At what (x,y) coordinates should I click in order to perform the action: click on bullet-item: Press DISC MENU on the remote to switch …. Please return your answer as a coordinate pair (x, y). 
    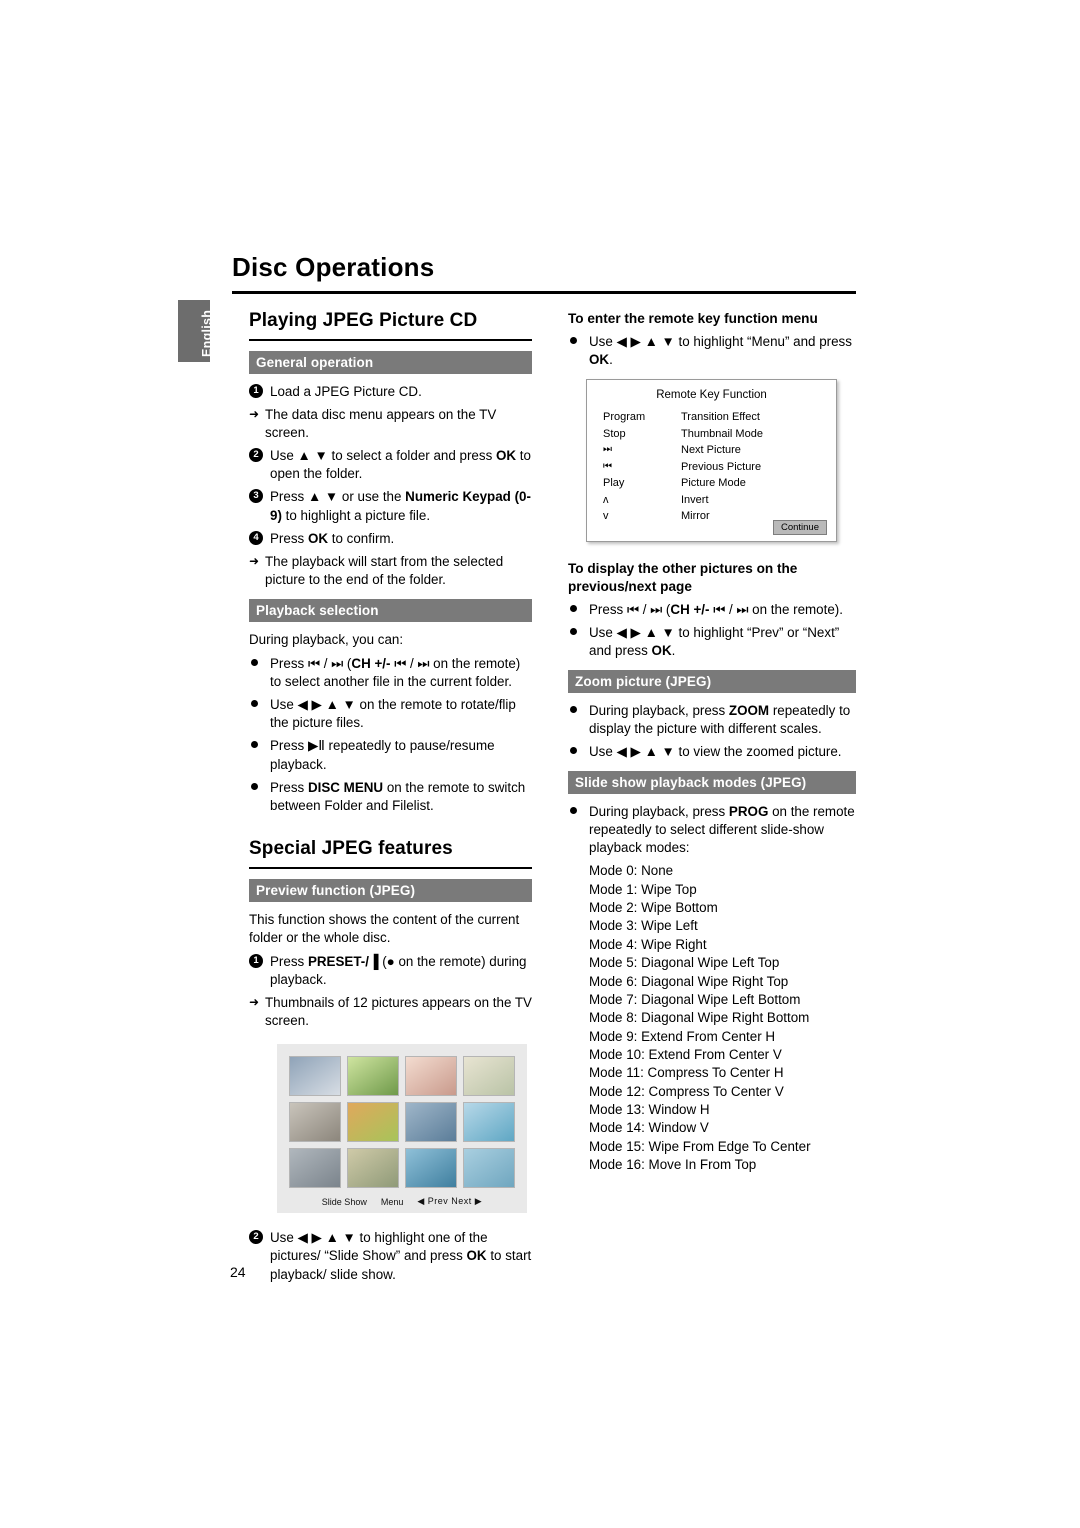
    Looking at the image, I should click on (390, 797).